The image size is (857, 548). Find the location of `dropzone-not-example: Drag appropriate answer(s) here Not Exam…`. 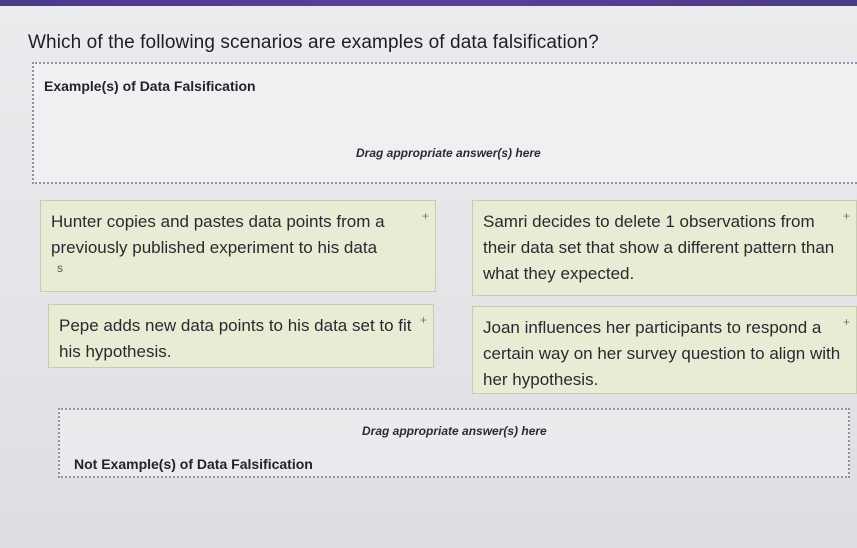

dropzone-not-example: Drag appropriate answer(s) here Not Exam… is located at coordinates (454, 443).